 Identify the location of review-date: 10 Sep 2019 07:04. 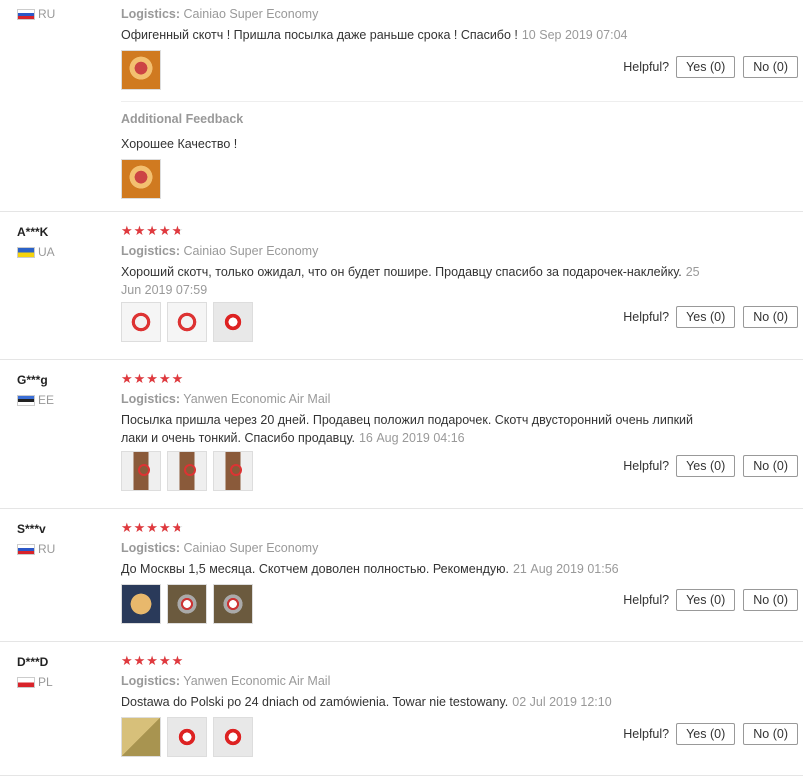
(574, 35).